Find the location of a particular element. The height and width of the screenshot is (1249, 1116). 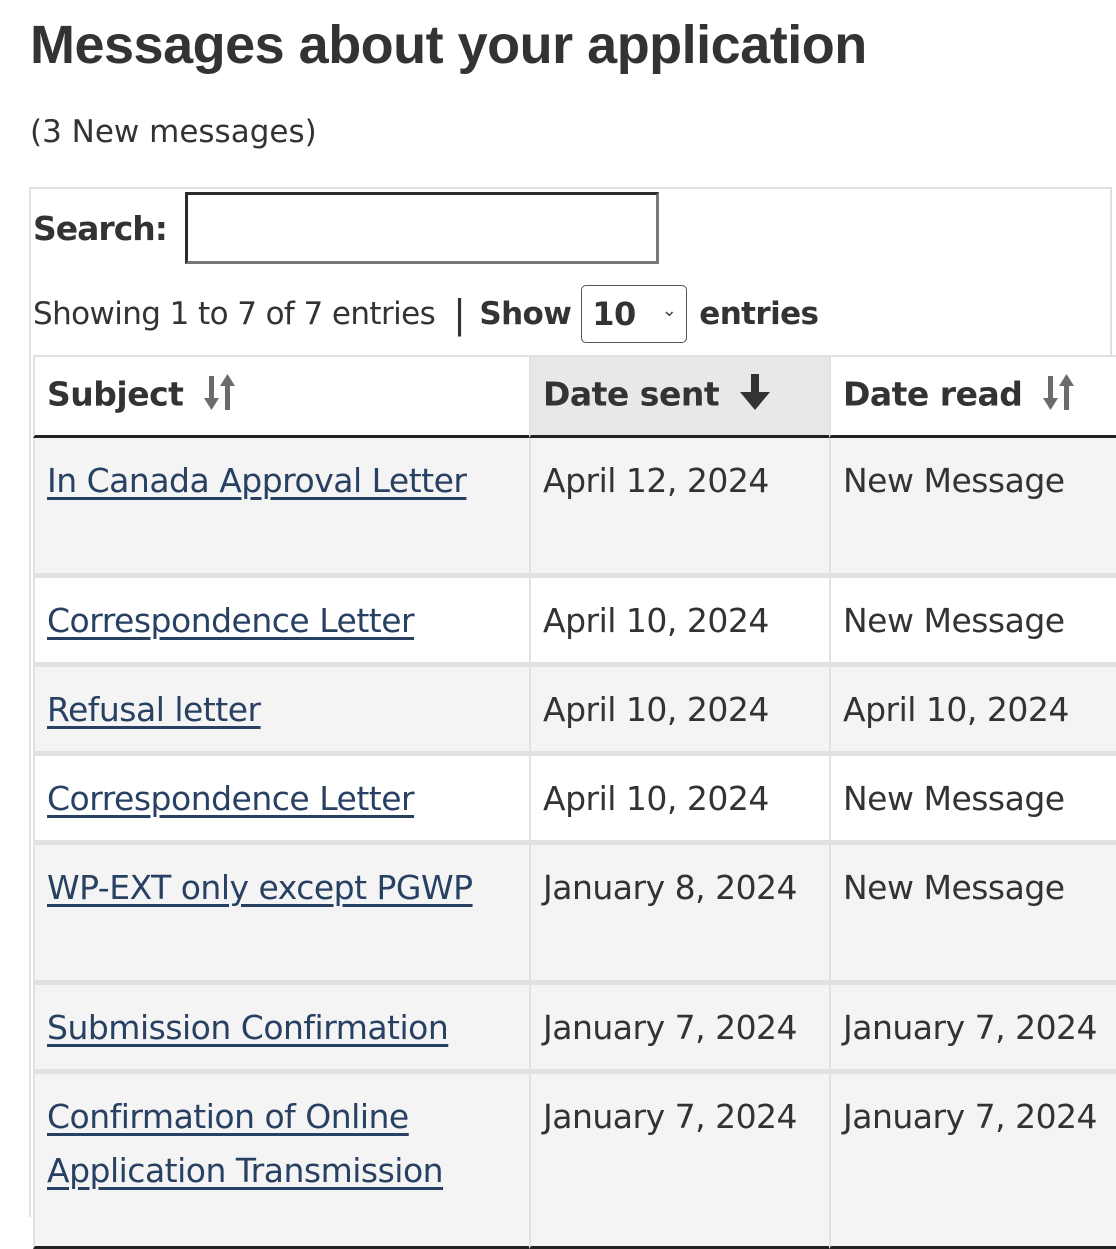

date-sent-cell: January 8, 2024 is located at coordinates (679, 915).